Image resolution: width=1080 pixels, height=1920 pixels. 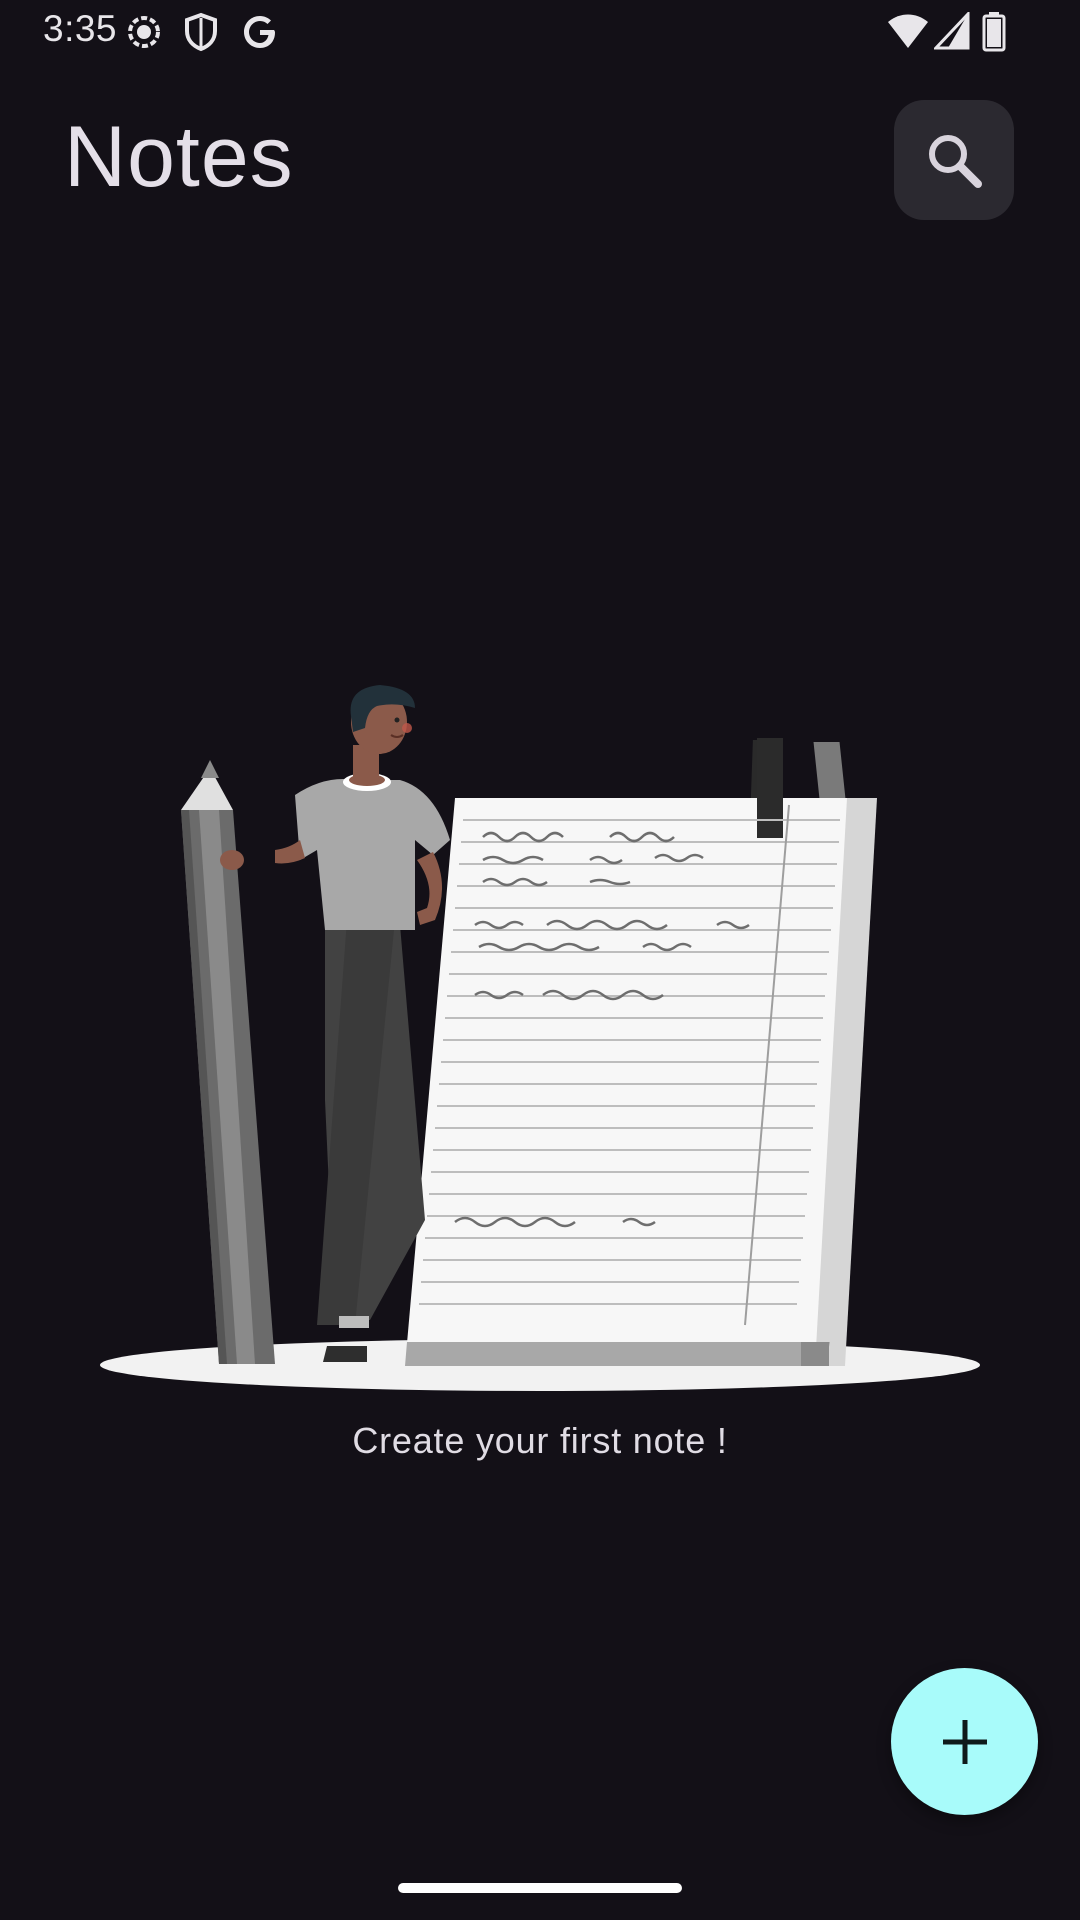 What do you see at coordinates (540, 31) in the screenshot?
I see `status-bar: 3:35` at bounding box center [540, 31].